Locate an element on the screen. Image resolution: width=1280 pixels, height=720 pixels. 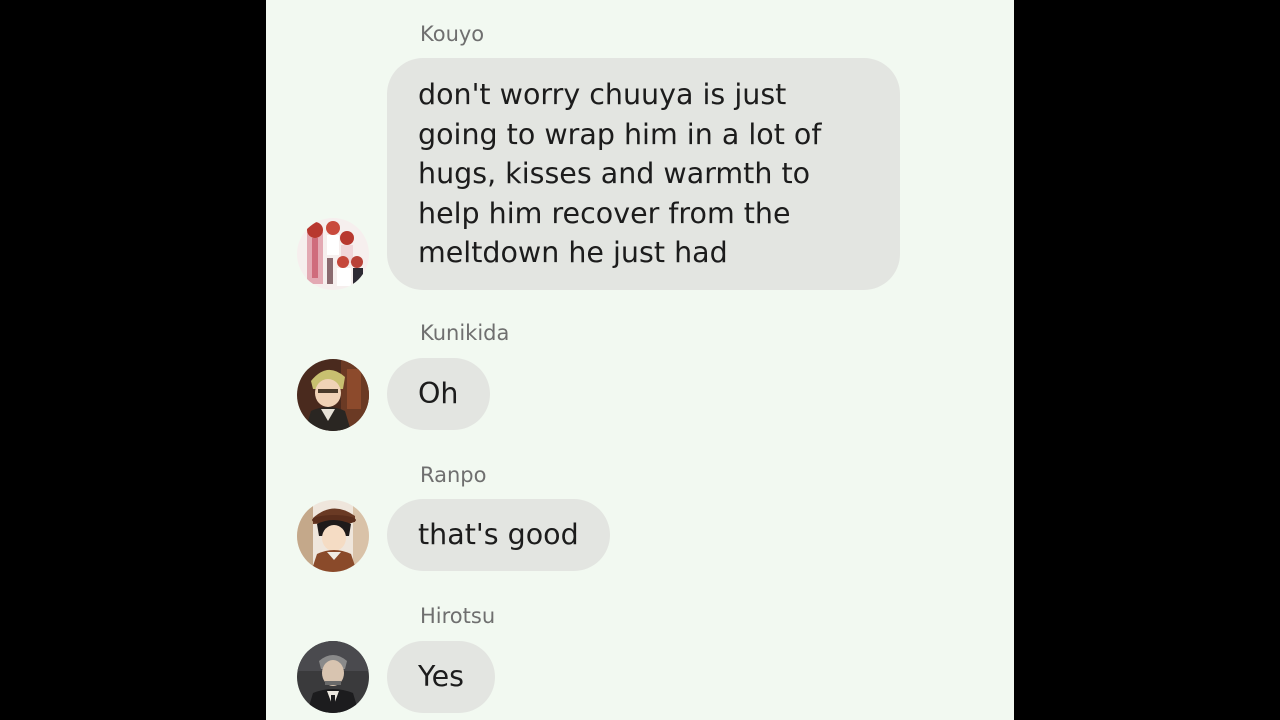
sender-name: Ranpo is located at coordinates (453, 475).